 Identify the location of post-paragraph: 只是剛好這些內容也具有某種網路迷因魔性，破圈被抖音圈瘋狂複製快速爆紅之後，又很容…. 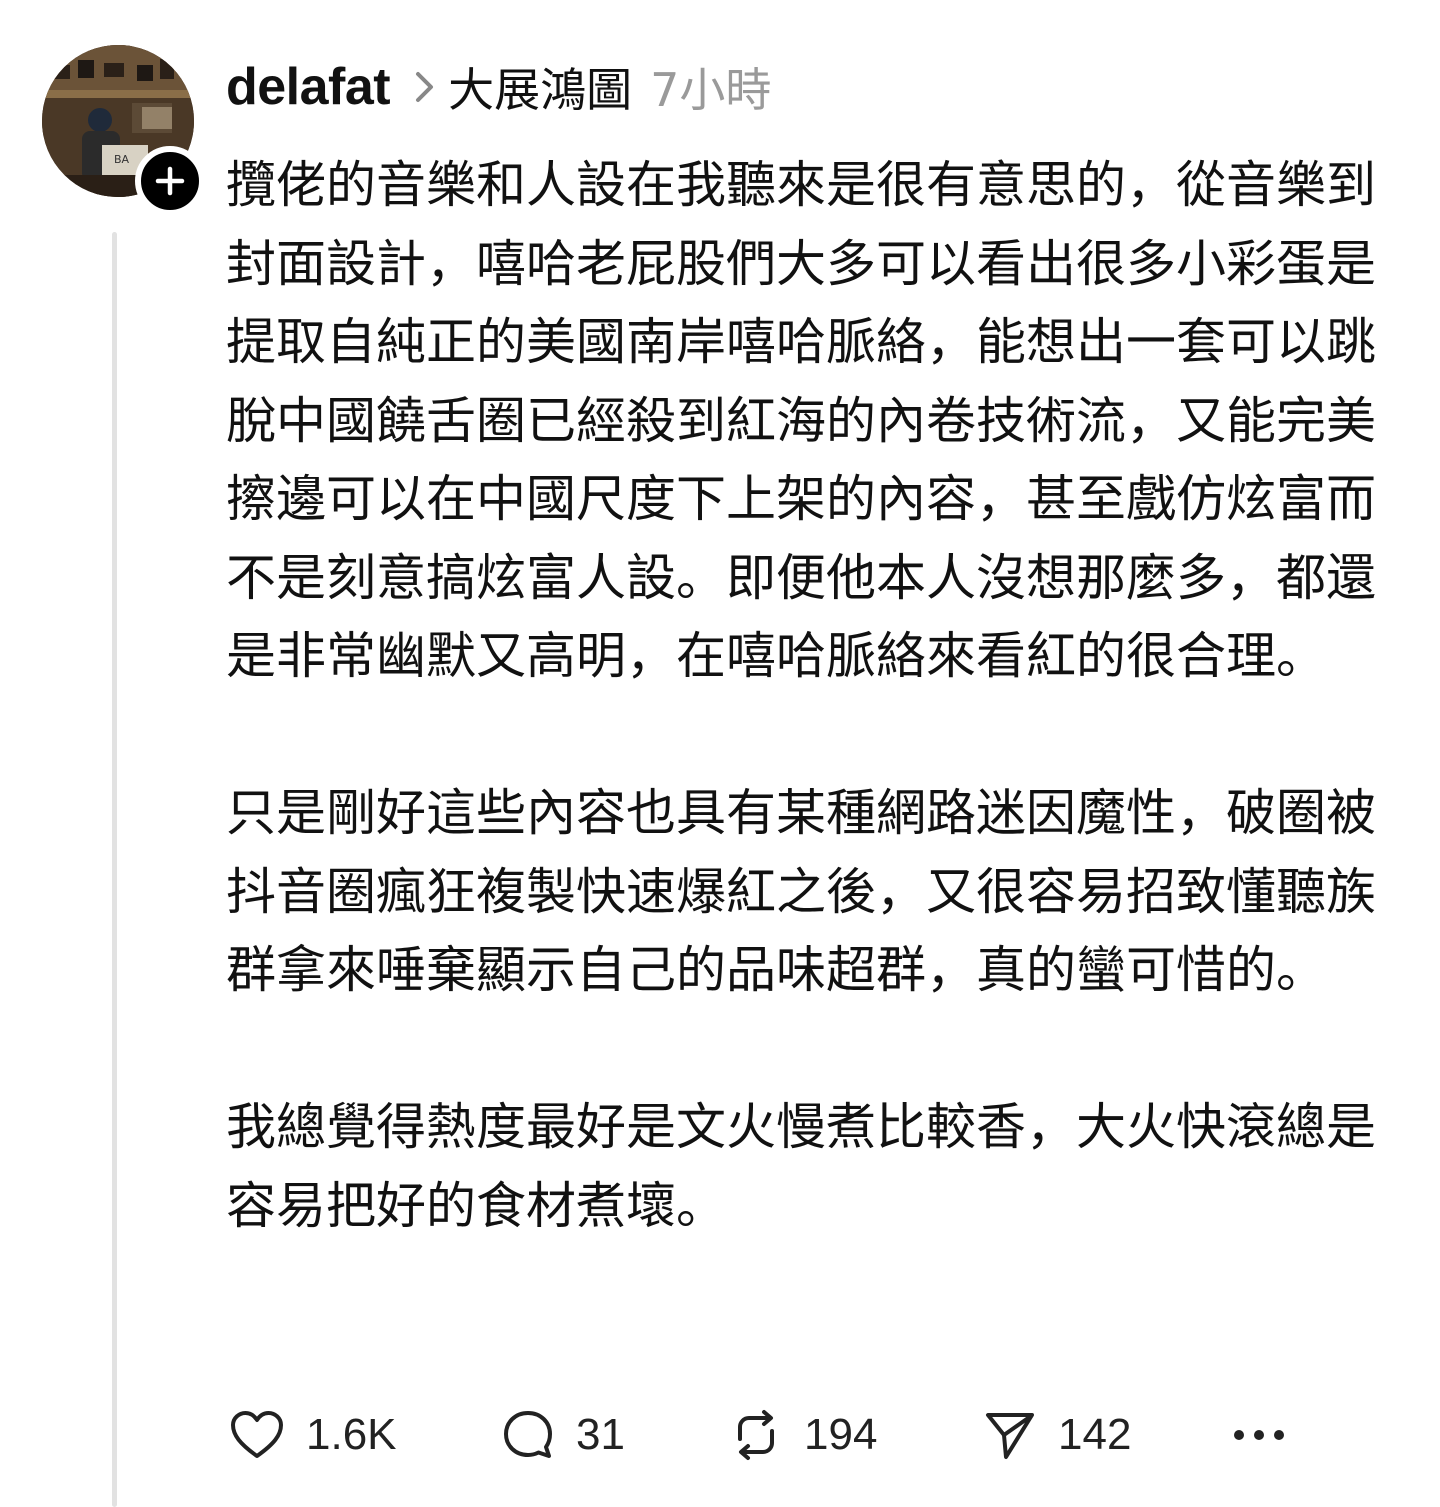
(801, 891).